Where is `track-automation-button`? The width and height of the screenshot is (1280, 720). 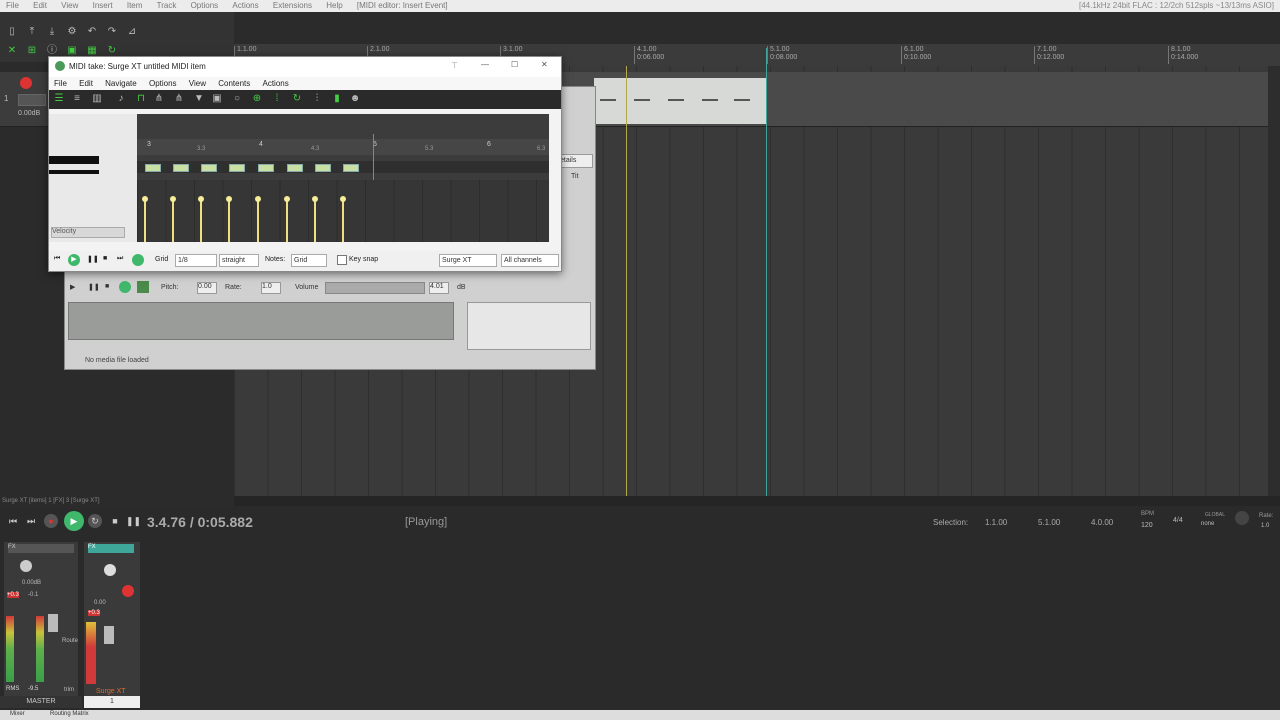 track-automation-button is located at coordinates (32, 100).